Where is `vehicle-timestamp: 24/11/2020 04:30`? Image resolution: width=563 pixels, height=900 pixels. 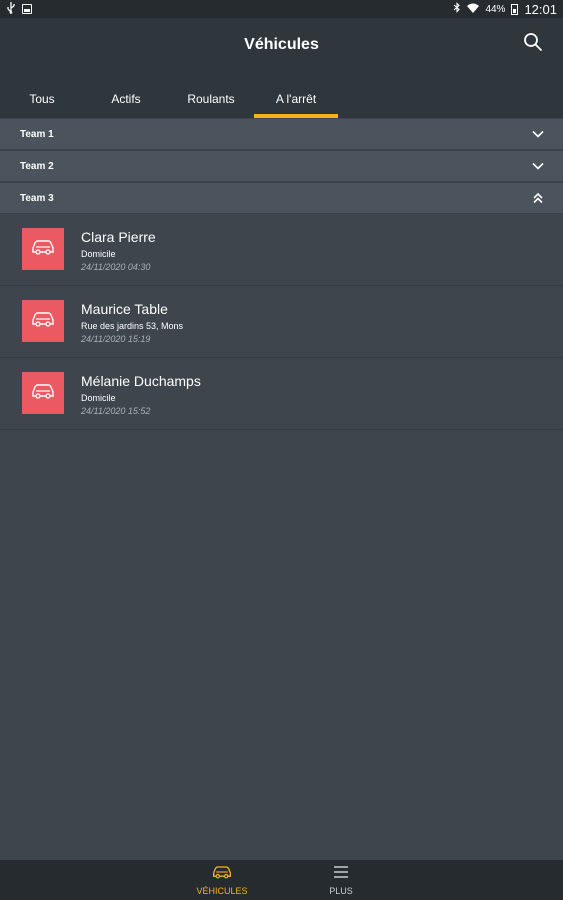 vehicle-timestamp: 24/11/2020 04:30 is located at coordinates (116, 267).